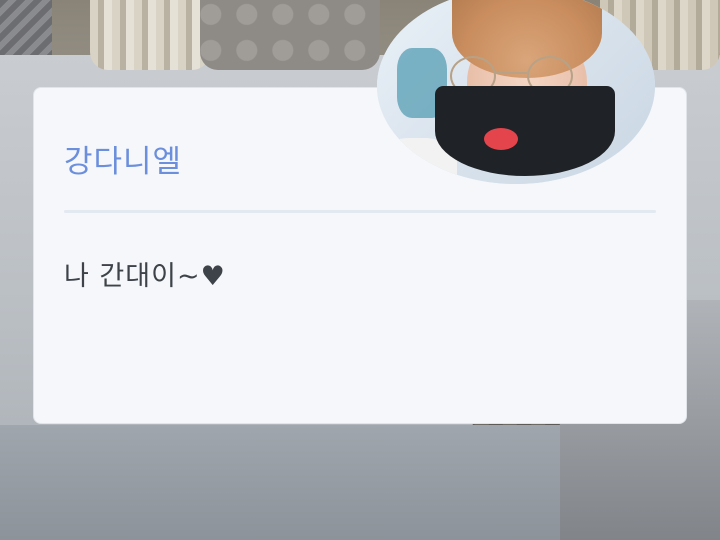 This screenshot has height=540, width=720. I want to click on avatar-mask, so click(525, 131).